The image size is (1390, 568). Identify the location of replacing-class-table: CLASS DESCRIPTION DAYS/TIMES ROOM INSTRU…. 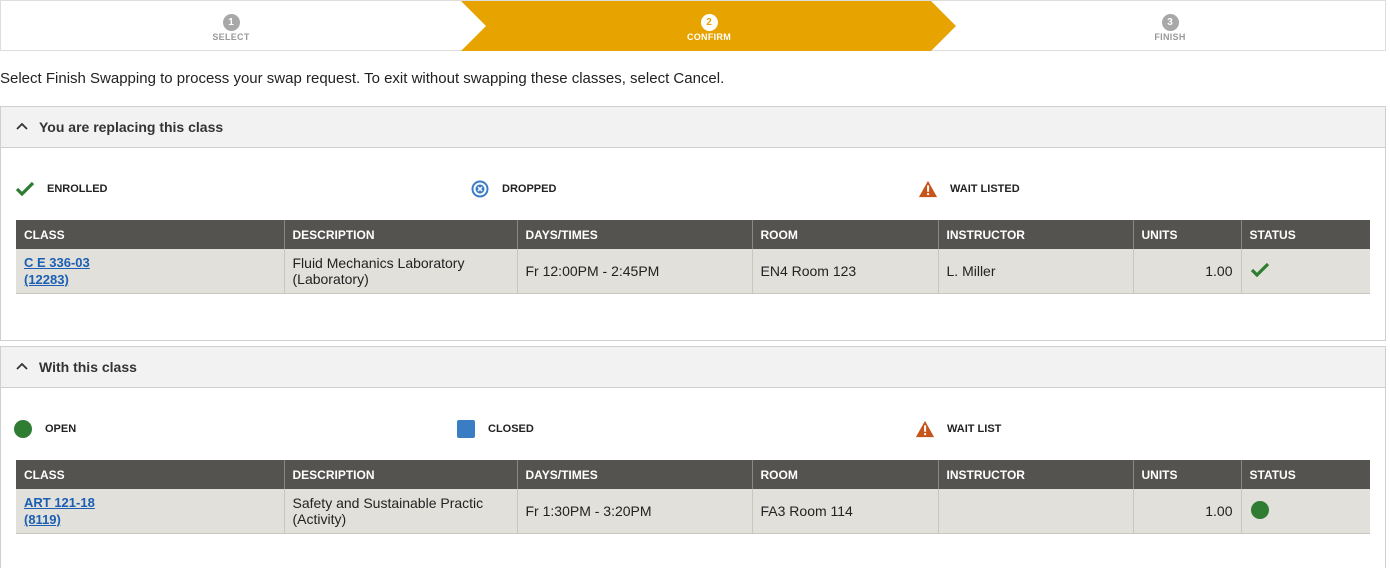
(693, 257).